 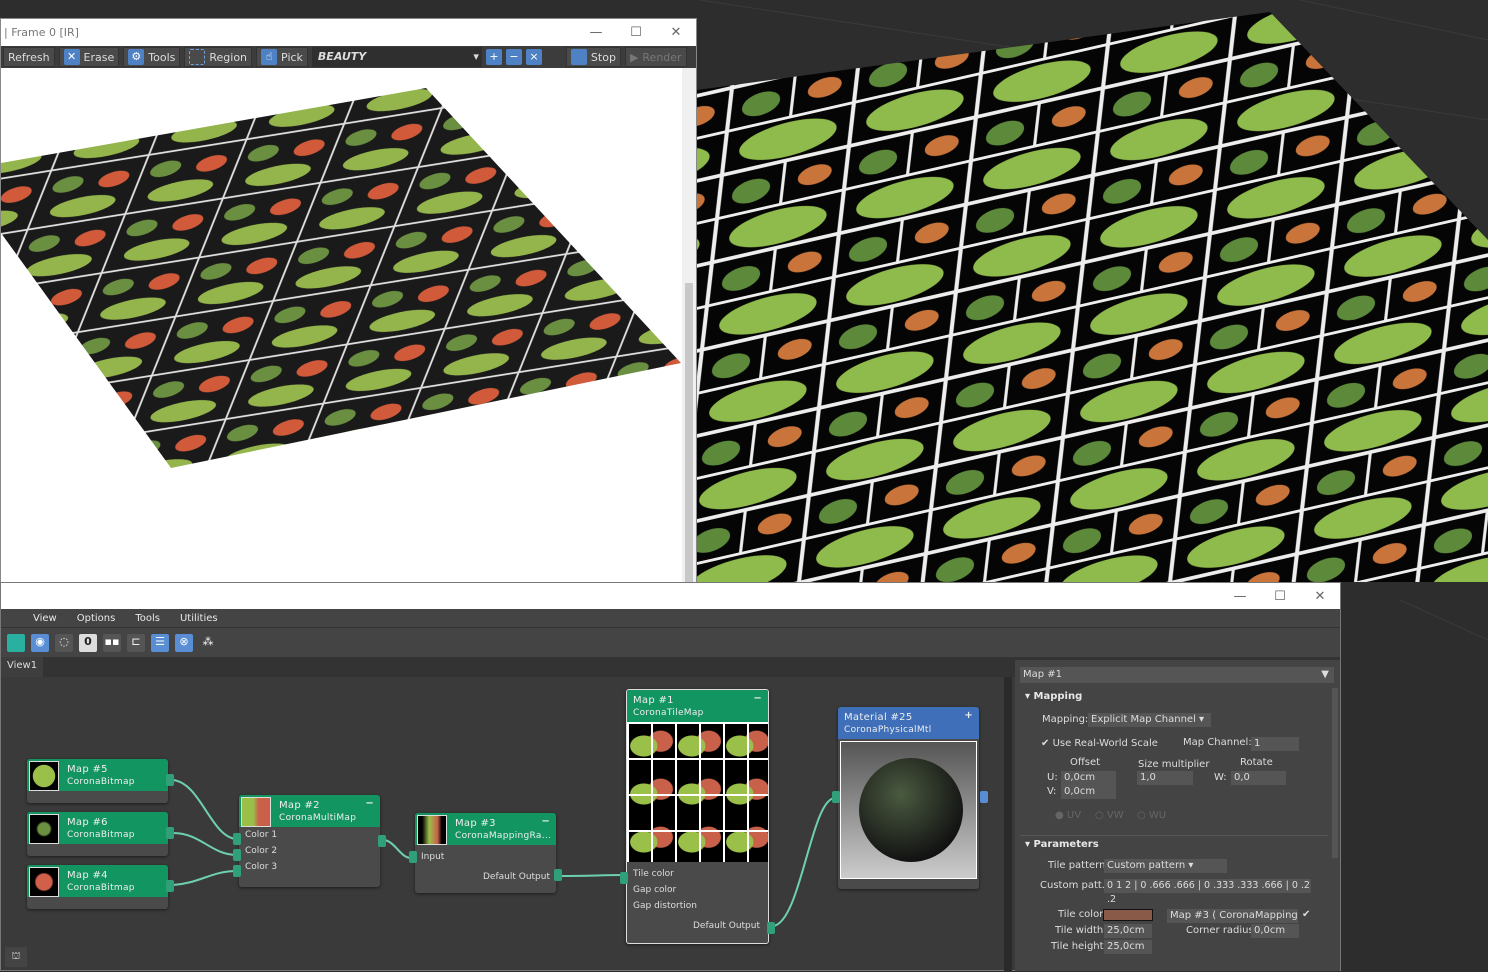 What do you see at coordinates (396, 57) in the screenshot?
I see `channel-dropdown: BEAUTY ▾` at bounding box center [396, 57].